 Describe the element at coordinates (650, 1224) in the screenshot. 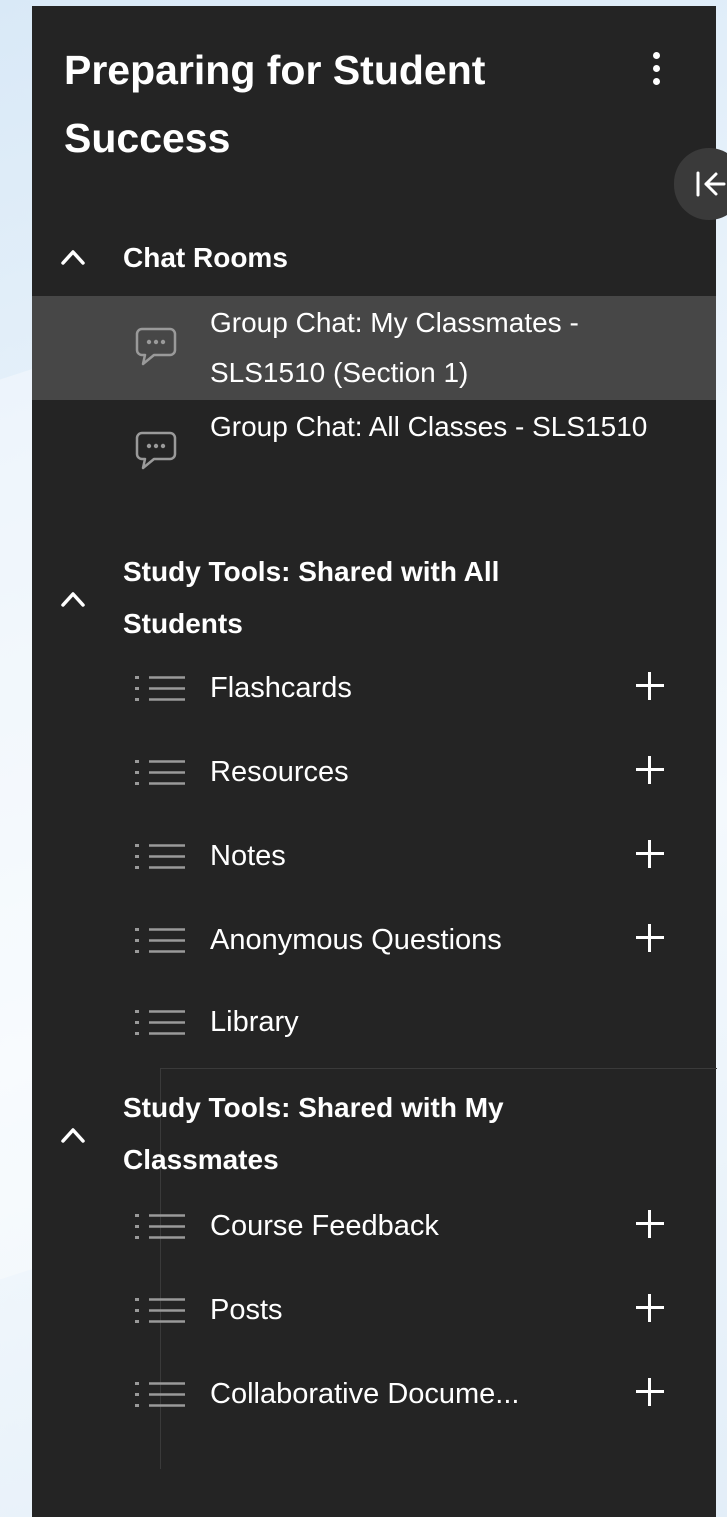

I see `add-course-feedback-button` at that location.